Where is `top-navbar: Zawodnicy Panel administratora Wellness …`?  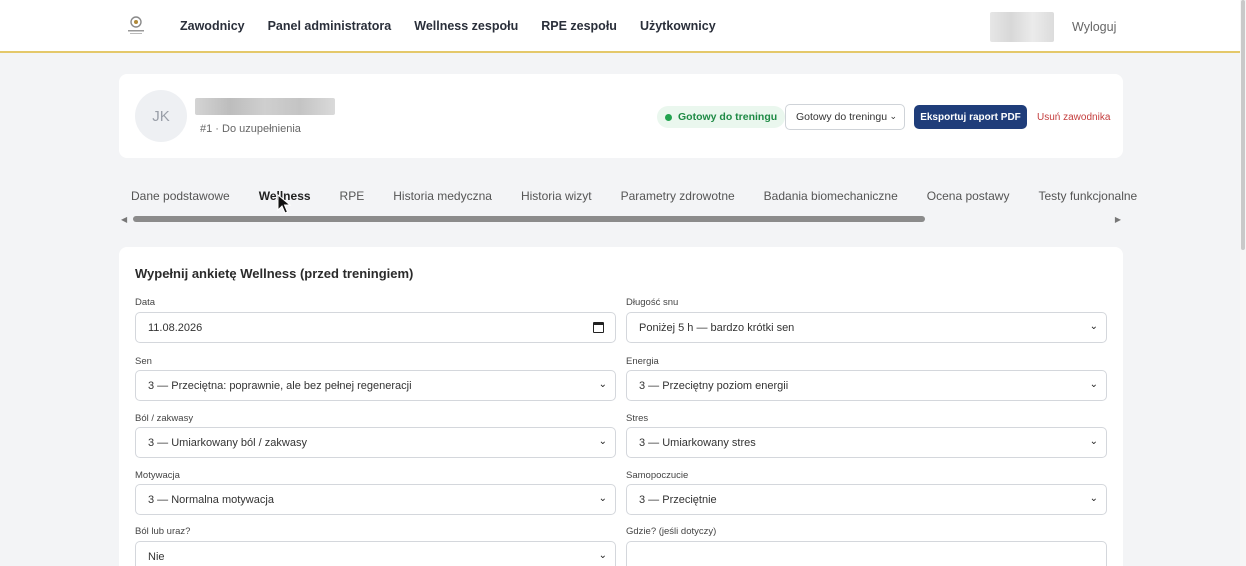 top-navbar: Zawodnicy Panel administratora Wellness … is located at coordinates (620, 26).